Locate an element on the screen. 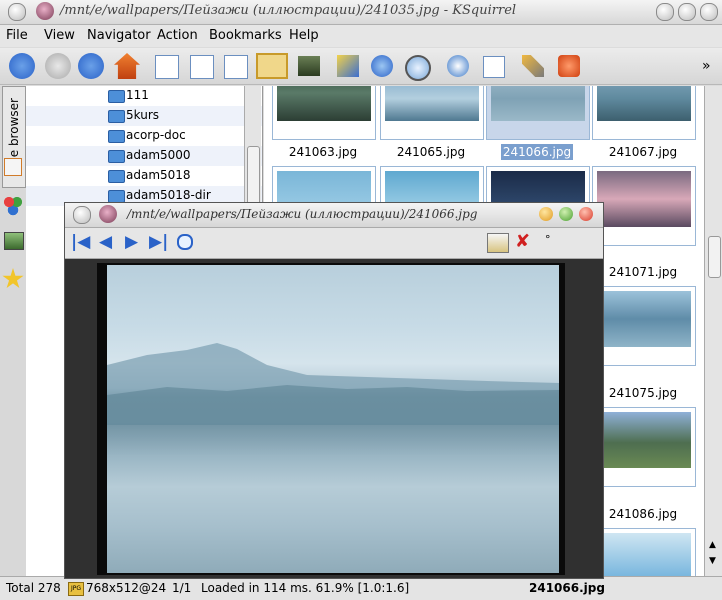 This screenshot has height=600, width=722. tree-item: adam5000 is located at coordinates (144, 156).